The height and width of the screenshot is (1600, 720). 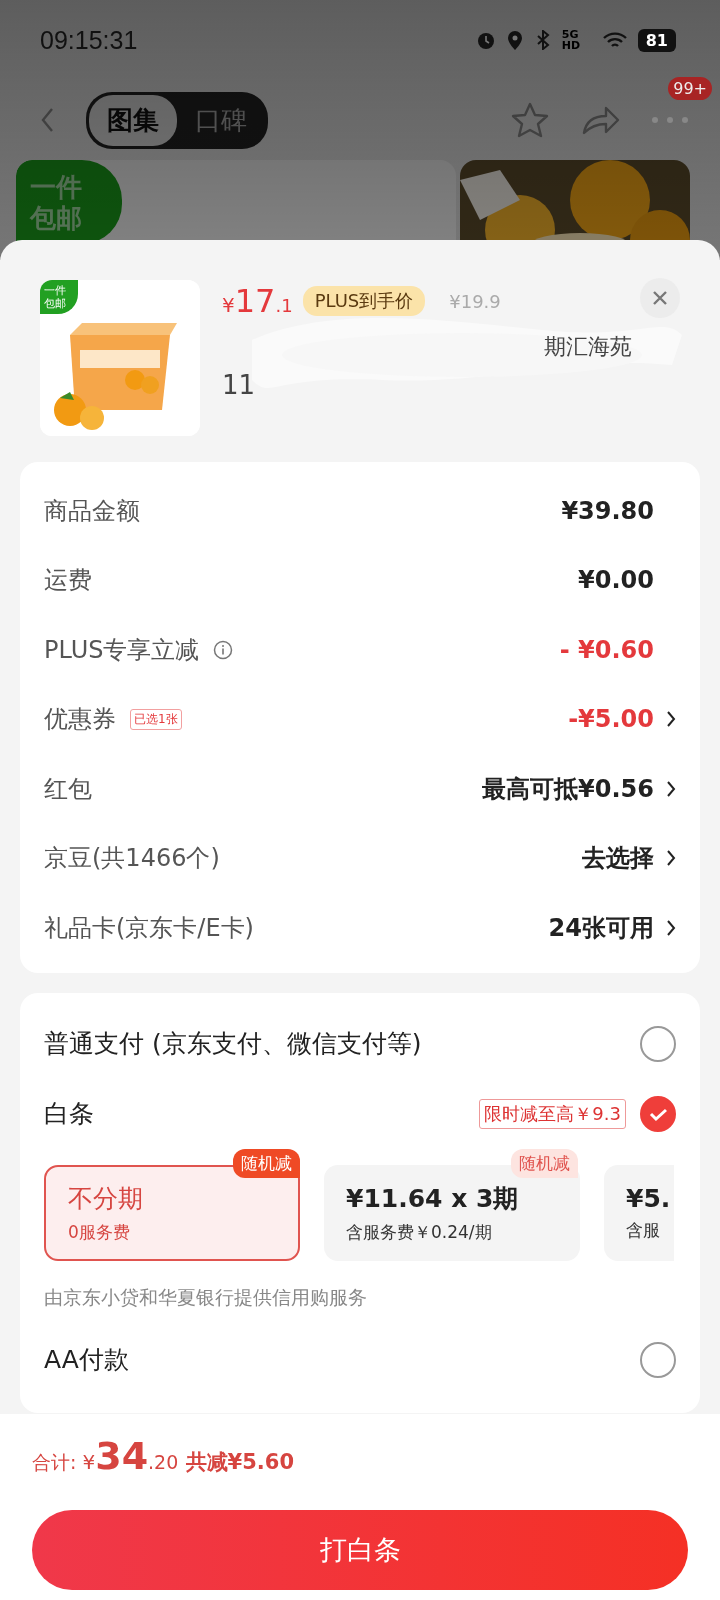 I want to click on payment-option-label: 普通支付 (京东支付、微信支付等), so click(x=233, y=1044).